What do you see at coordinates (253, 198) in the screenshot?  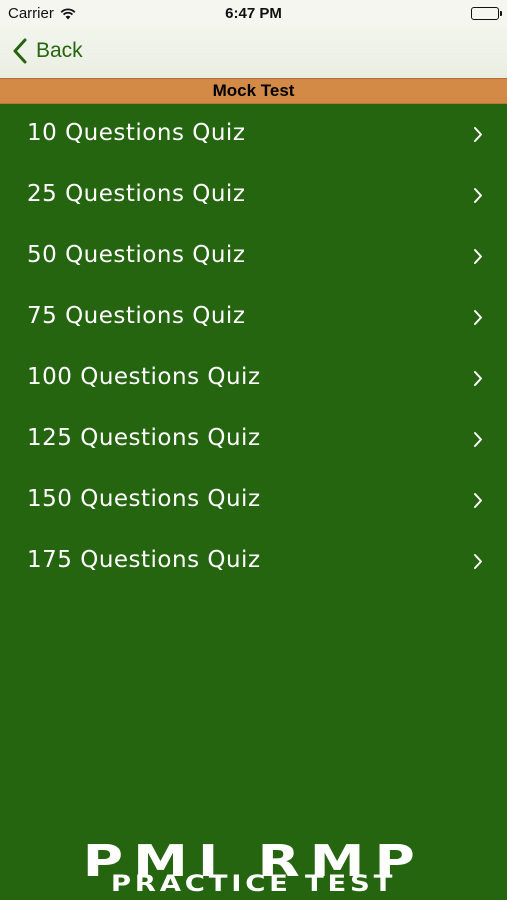 I see `quiz-item-25: 25 Questions Quiz` at bounding box center [253, 198].